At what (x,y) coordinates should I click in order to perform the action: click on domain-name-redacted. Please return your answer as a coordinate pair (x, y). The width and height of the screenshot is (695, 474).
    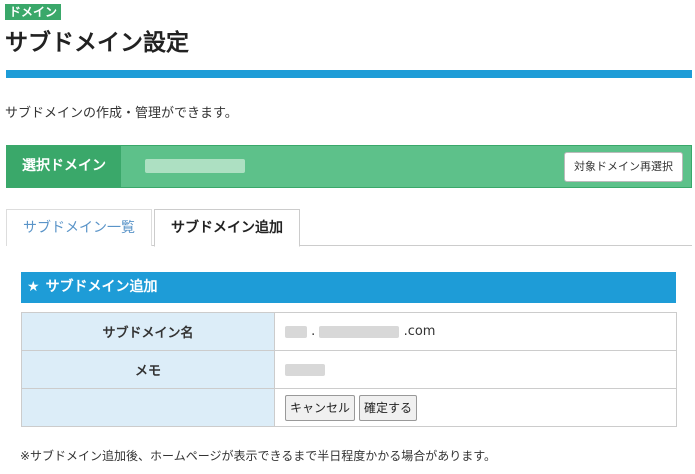
    Looking at the image, I should click on (359, 331).